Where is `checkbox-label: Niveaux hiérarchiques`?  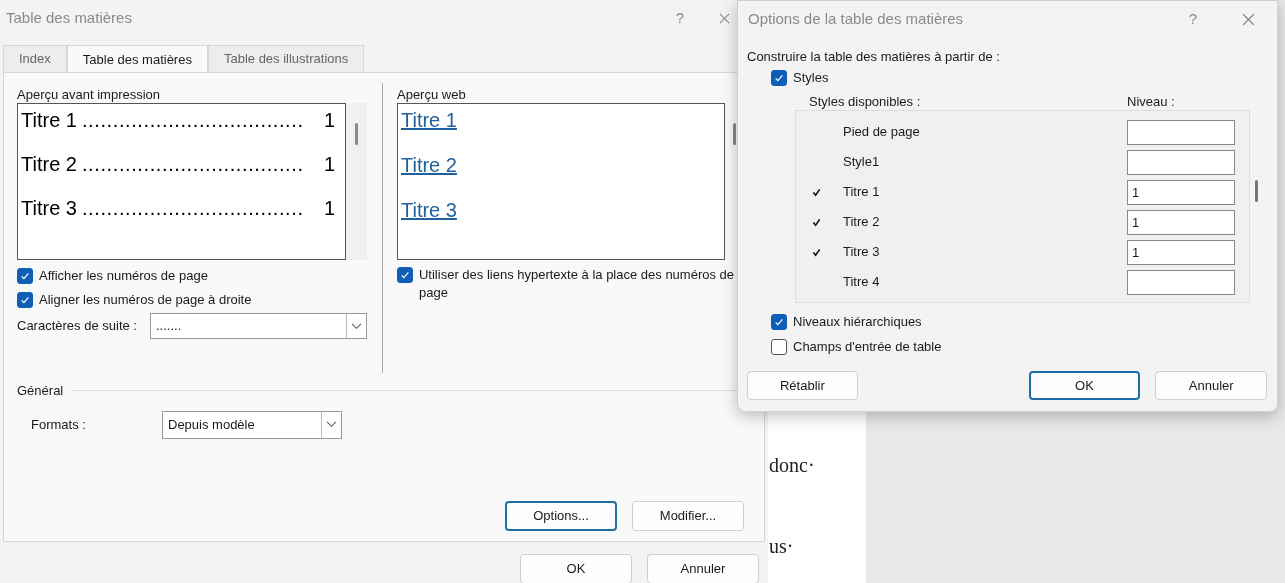 checkbox-label: Niveaux hiérarchiques is located at coordinates (857, 322).